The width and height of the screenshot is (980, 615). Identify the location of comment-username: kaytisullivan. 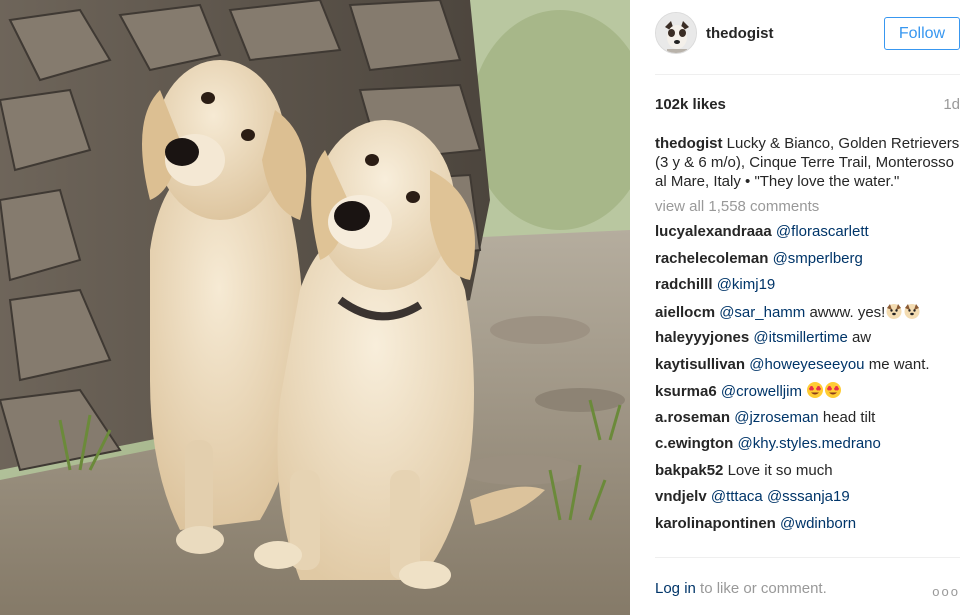
(700, 364).